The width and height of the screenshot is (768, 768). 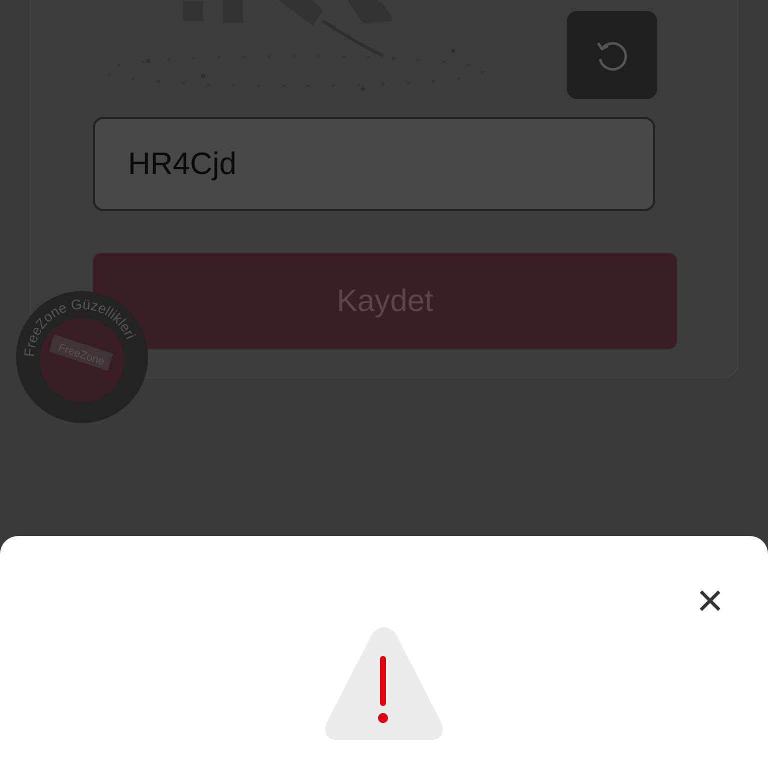 I want to click on close-button: ×, so click(x=710, y=600).